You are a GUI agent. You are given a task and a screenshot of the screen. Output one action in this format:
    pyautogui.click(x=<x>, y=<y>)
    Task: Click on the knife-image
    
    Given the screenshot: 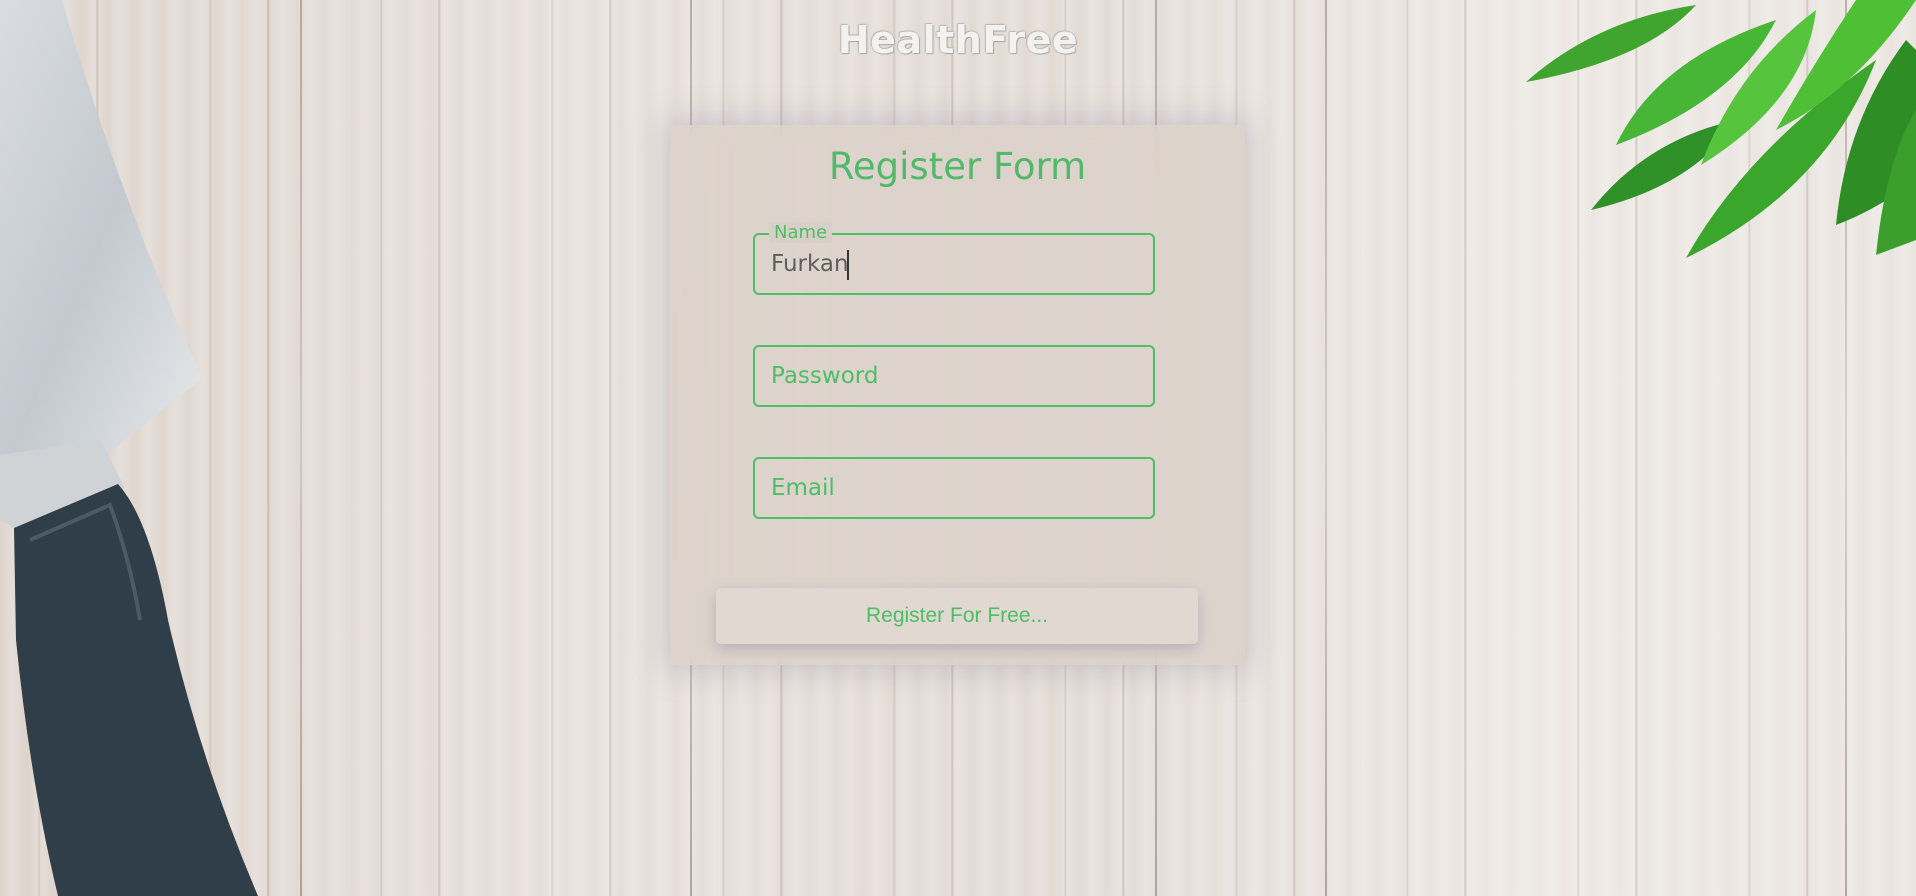 What is the action you would take?
    pyautogui.click(x=129, y=448)
    